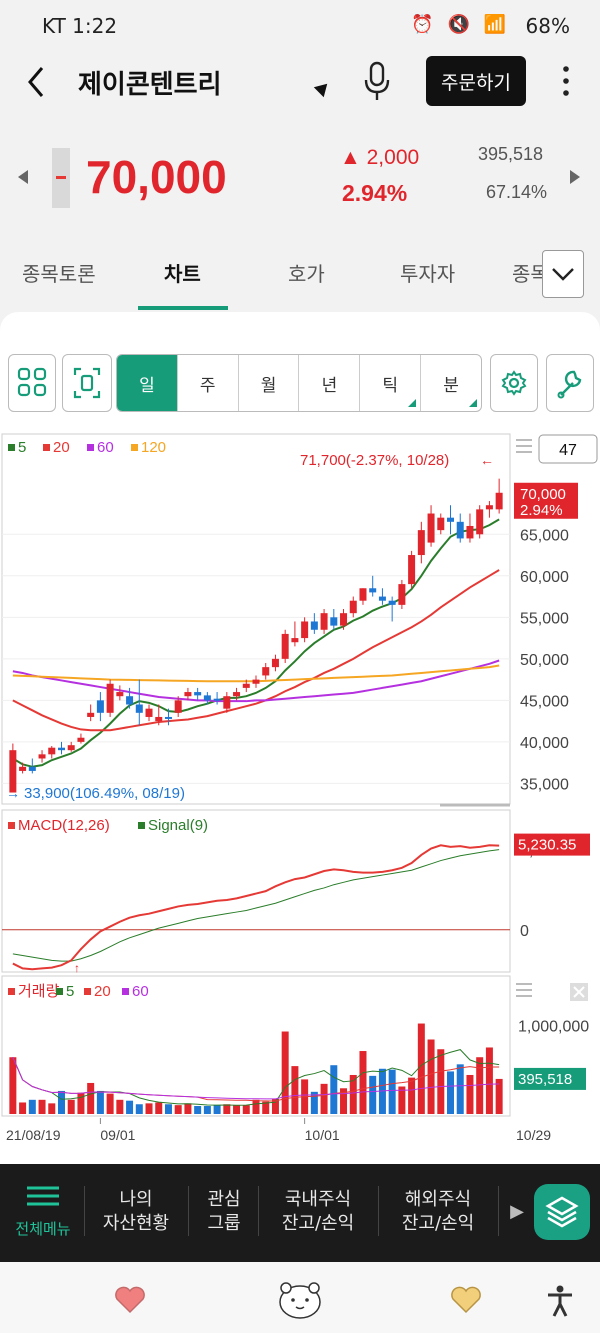 This screenshot has height=1333, width=600. What do you see at coordinates (544, 743) in the screenshot?
I see `price-tick-label: 40,000` at bounding box center [544, 743].